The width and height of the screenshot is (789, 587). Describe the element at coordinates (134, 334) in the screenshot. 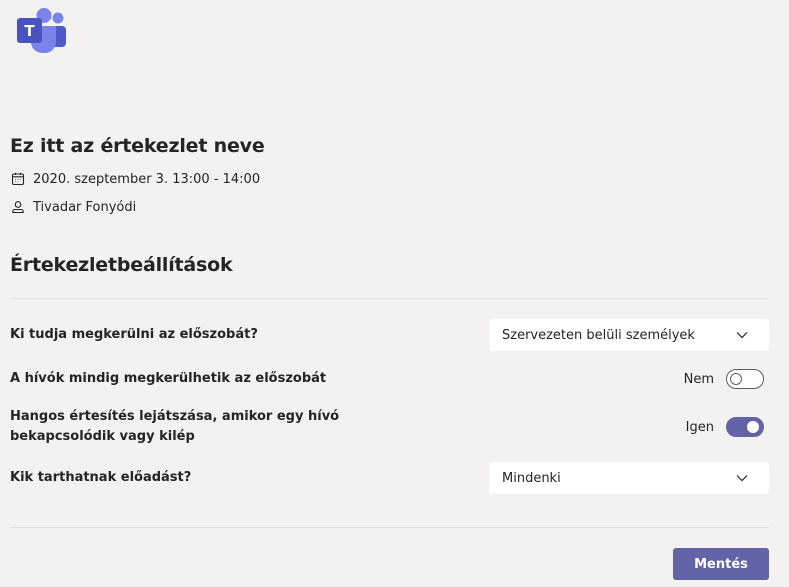

I see `lobby-bypass-label: Ki tudja megkerülni az előszobát?` at that location.